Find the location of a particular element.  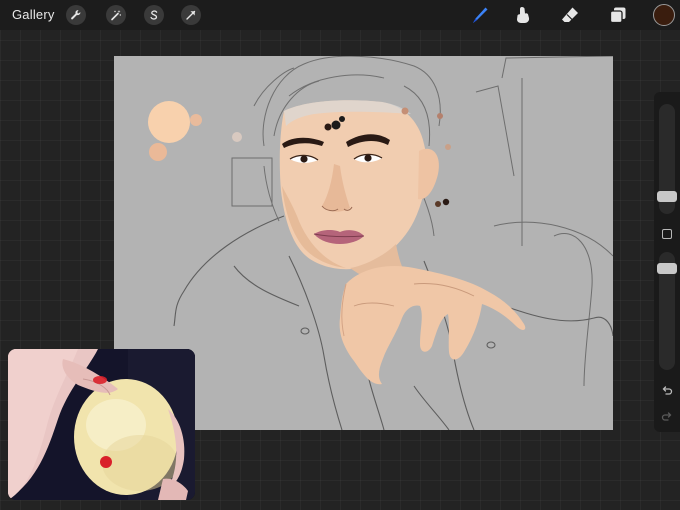

top-toolbar: Gallery is located at coordinates (340, 15).